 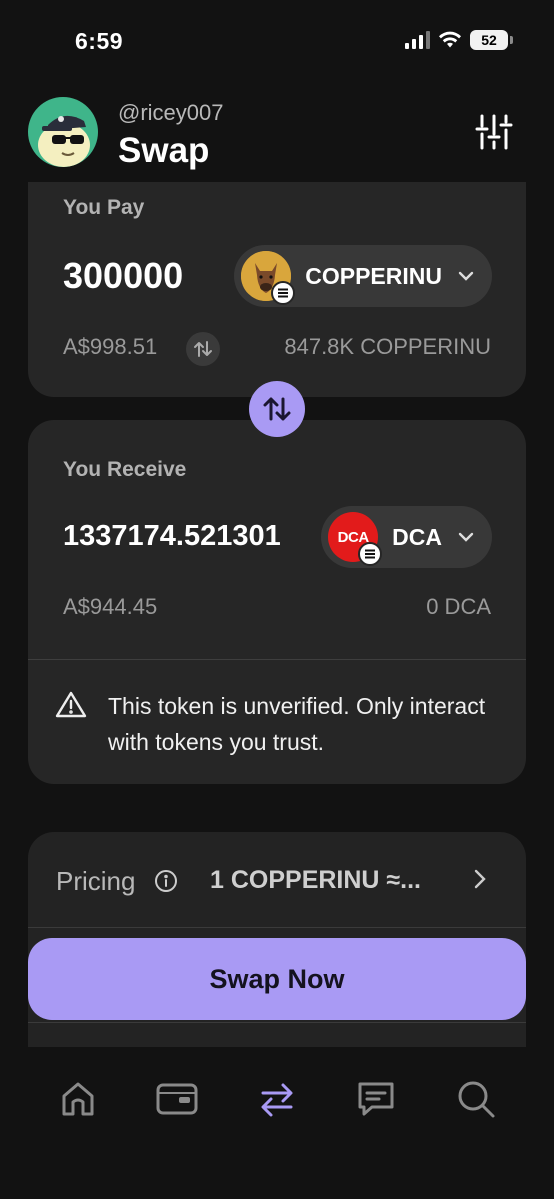 I want to click on pay-fiat-value: A$998.51, so click(x=110, y=346).